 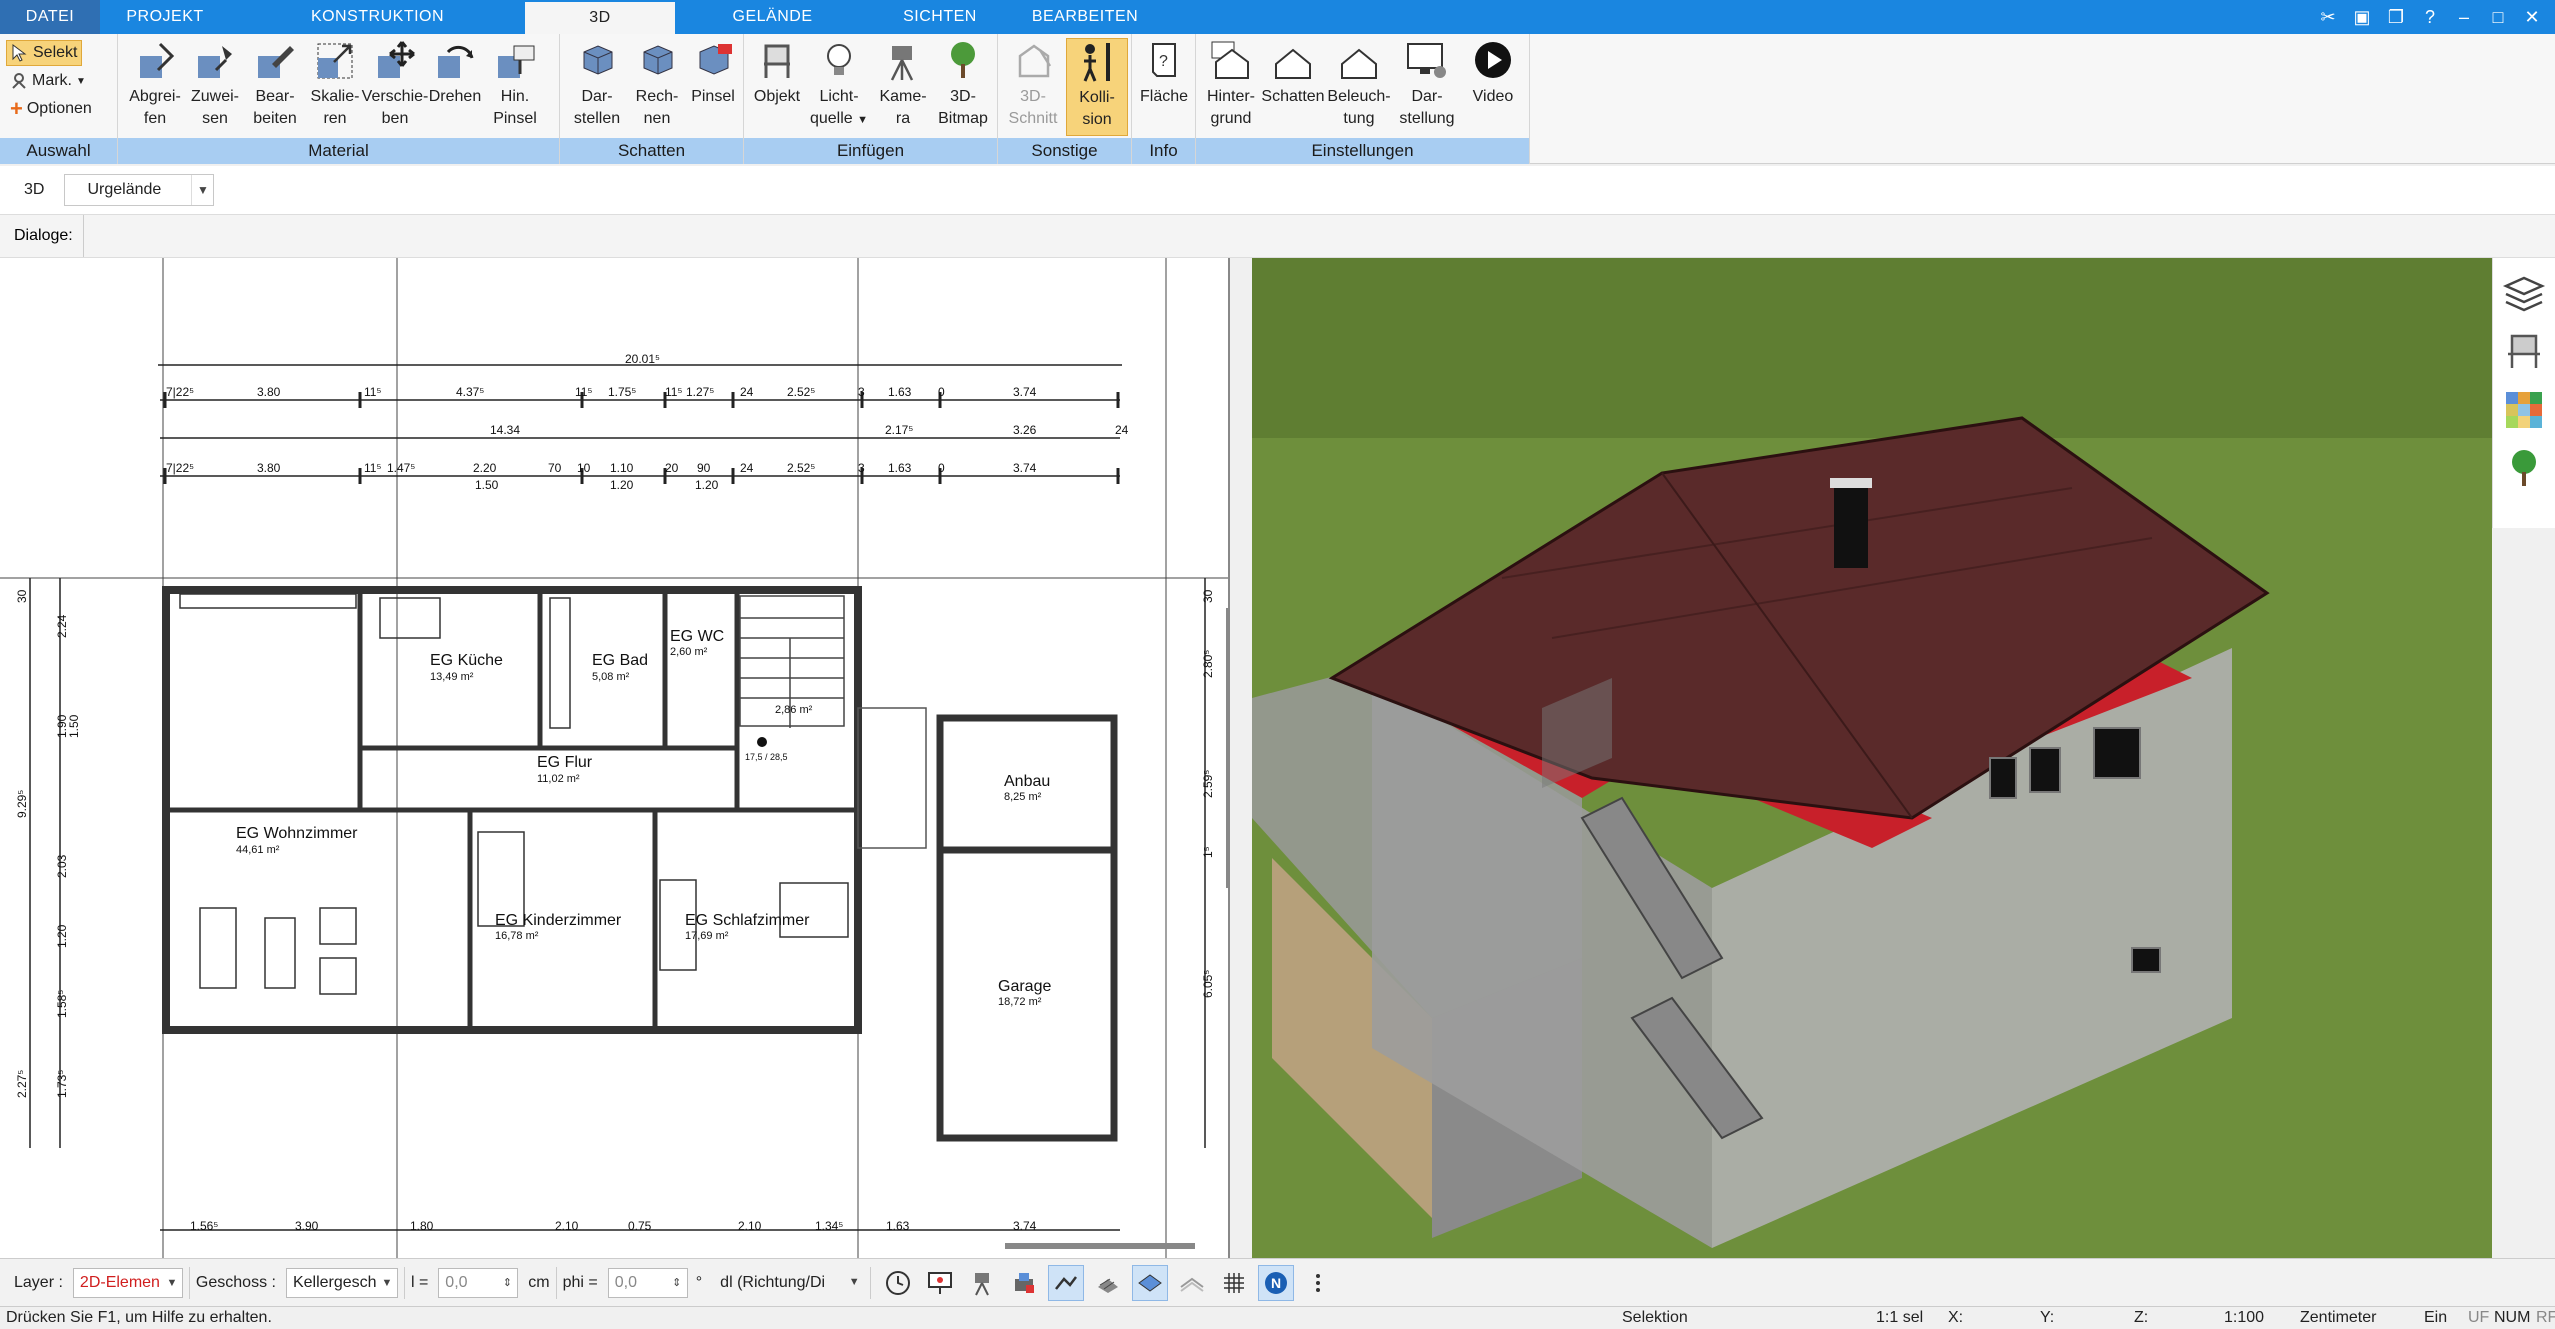 What do you see at coordinates (2396, 17) in the screenshot?
I see `window-icon: ❐` at bounding box center [2396, 17].